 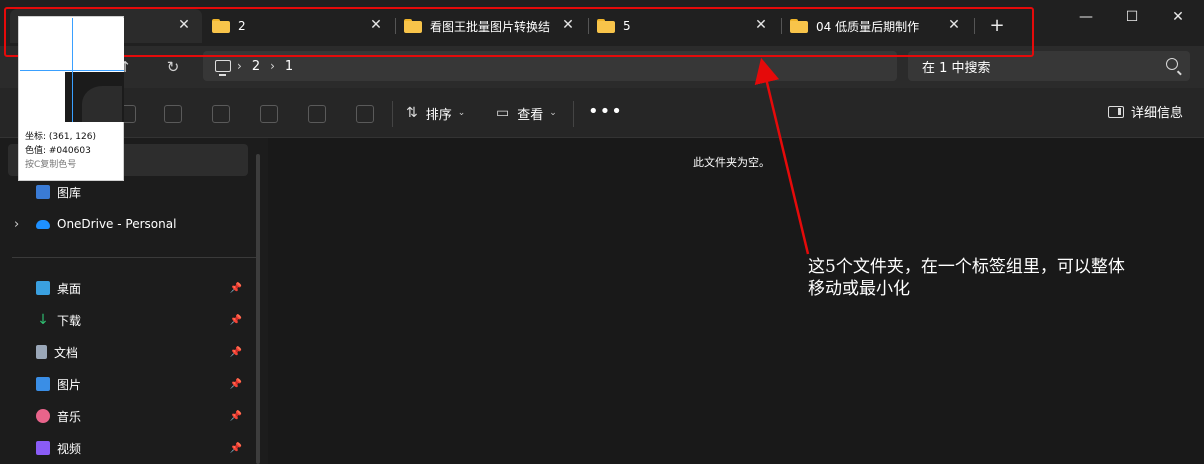 What do you see at coordinates (365, 114) in the screenshot?
I see `delete-icon` at bounding box center [365, 114].